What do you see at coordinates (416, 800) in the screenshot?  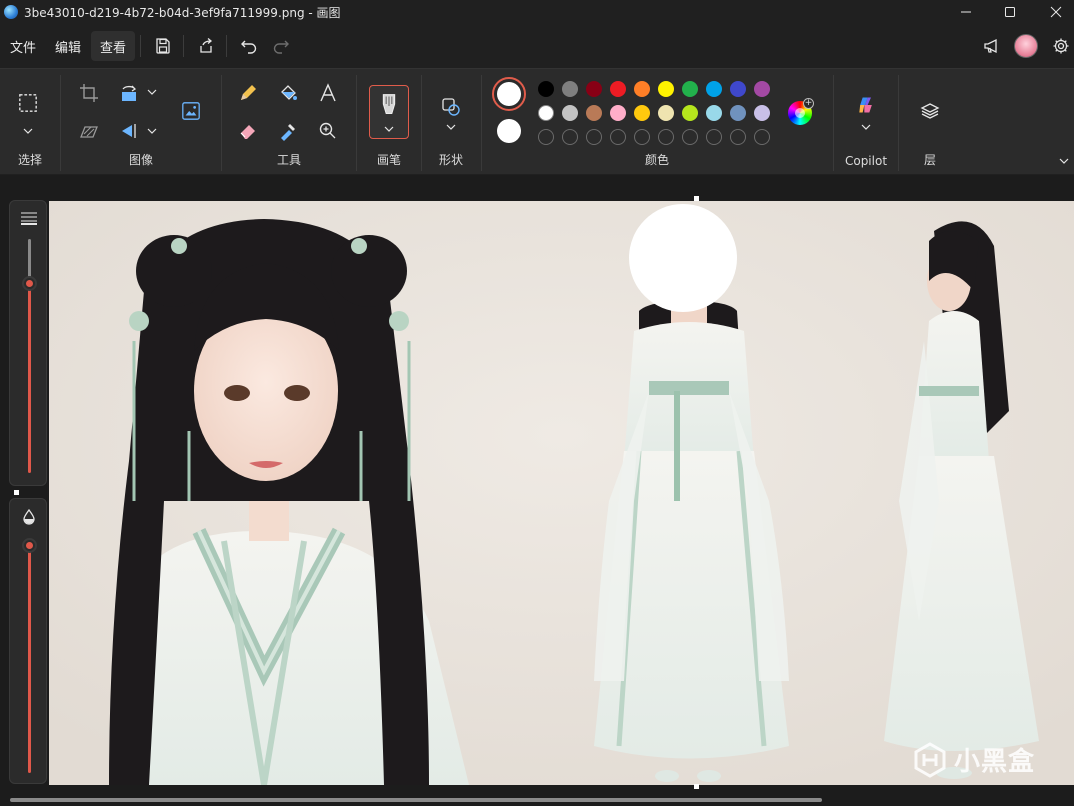 I see `horizontal-scrollbar` at bounding box center [416, 800].